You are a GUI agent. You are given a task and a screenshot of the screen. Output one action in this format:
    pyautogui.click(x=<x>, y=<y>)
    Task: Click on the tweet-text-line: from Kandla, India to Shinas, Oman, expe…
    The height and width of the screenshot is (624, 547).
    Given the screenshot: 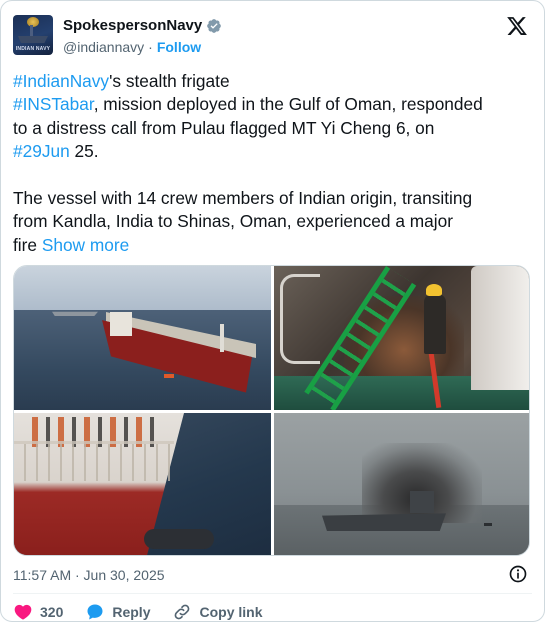 What is the action you would take?
    pyautogui.click(x=273, y=221)
    